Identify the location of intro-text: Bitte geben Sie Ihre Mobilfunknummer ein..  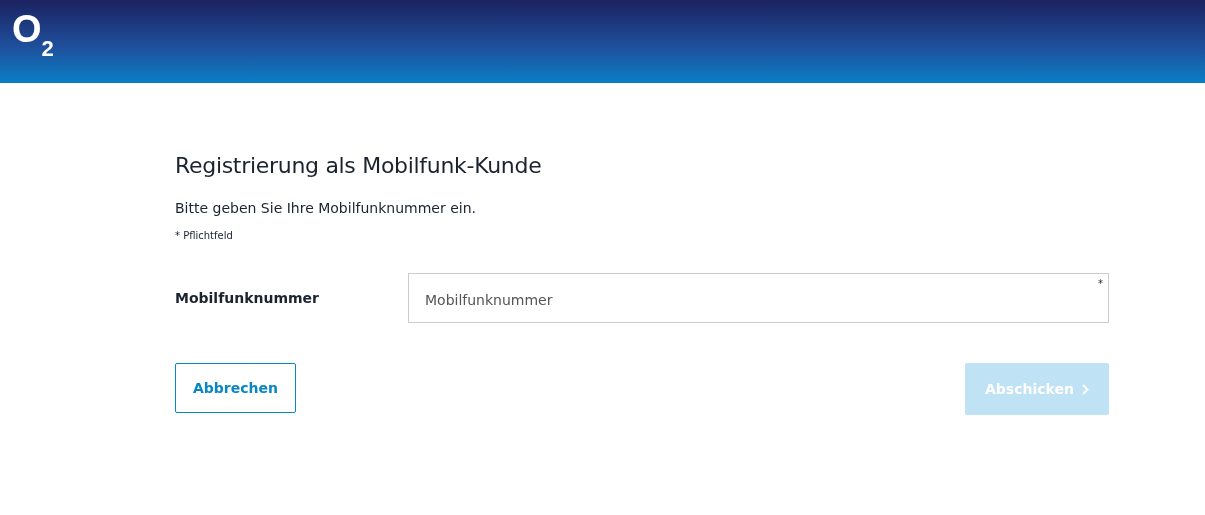
(326, 208).